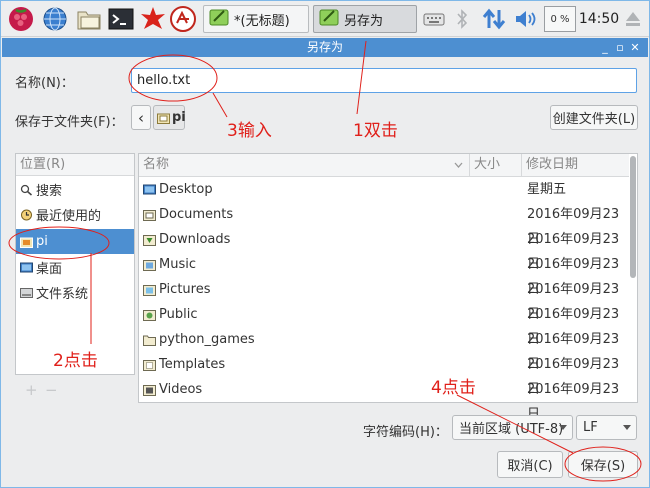  Describe the element at coordinates (59, 243) in the screenshot. I see `annotation-ellipse-pi` at that location.